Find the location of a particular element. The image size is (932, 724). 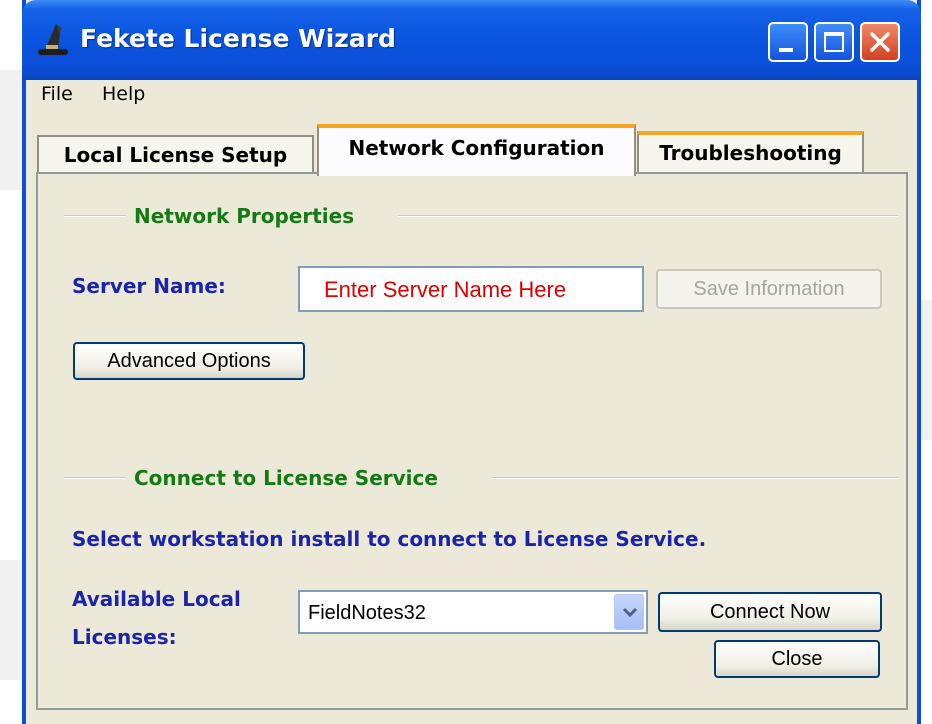

tab-label: Troubleshooting is located at coordinates (750, 153).